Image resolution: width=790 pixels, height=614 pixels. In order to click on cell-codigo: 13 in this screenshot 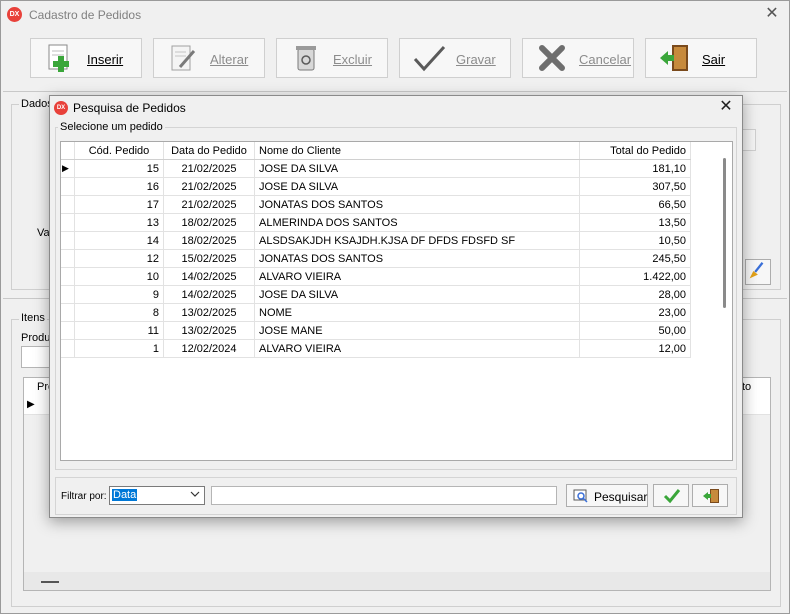, I will do `click(119, 222)`.